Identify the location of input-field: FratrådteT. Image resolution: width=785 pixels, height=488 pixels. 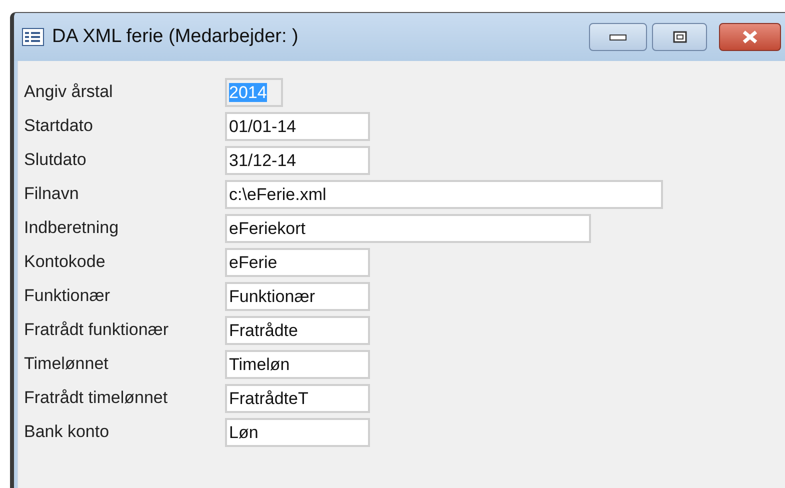
(297, 398).